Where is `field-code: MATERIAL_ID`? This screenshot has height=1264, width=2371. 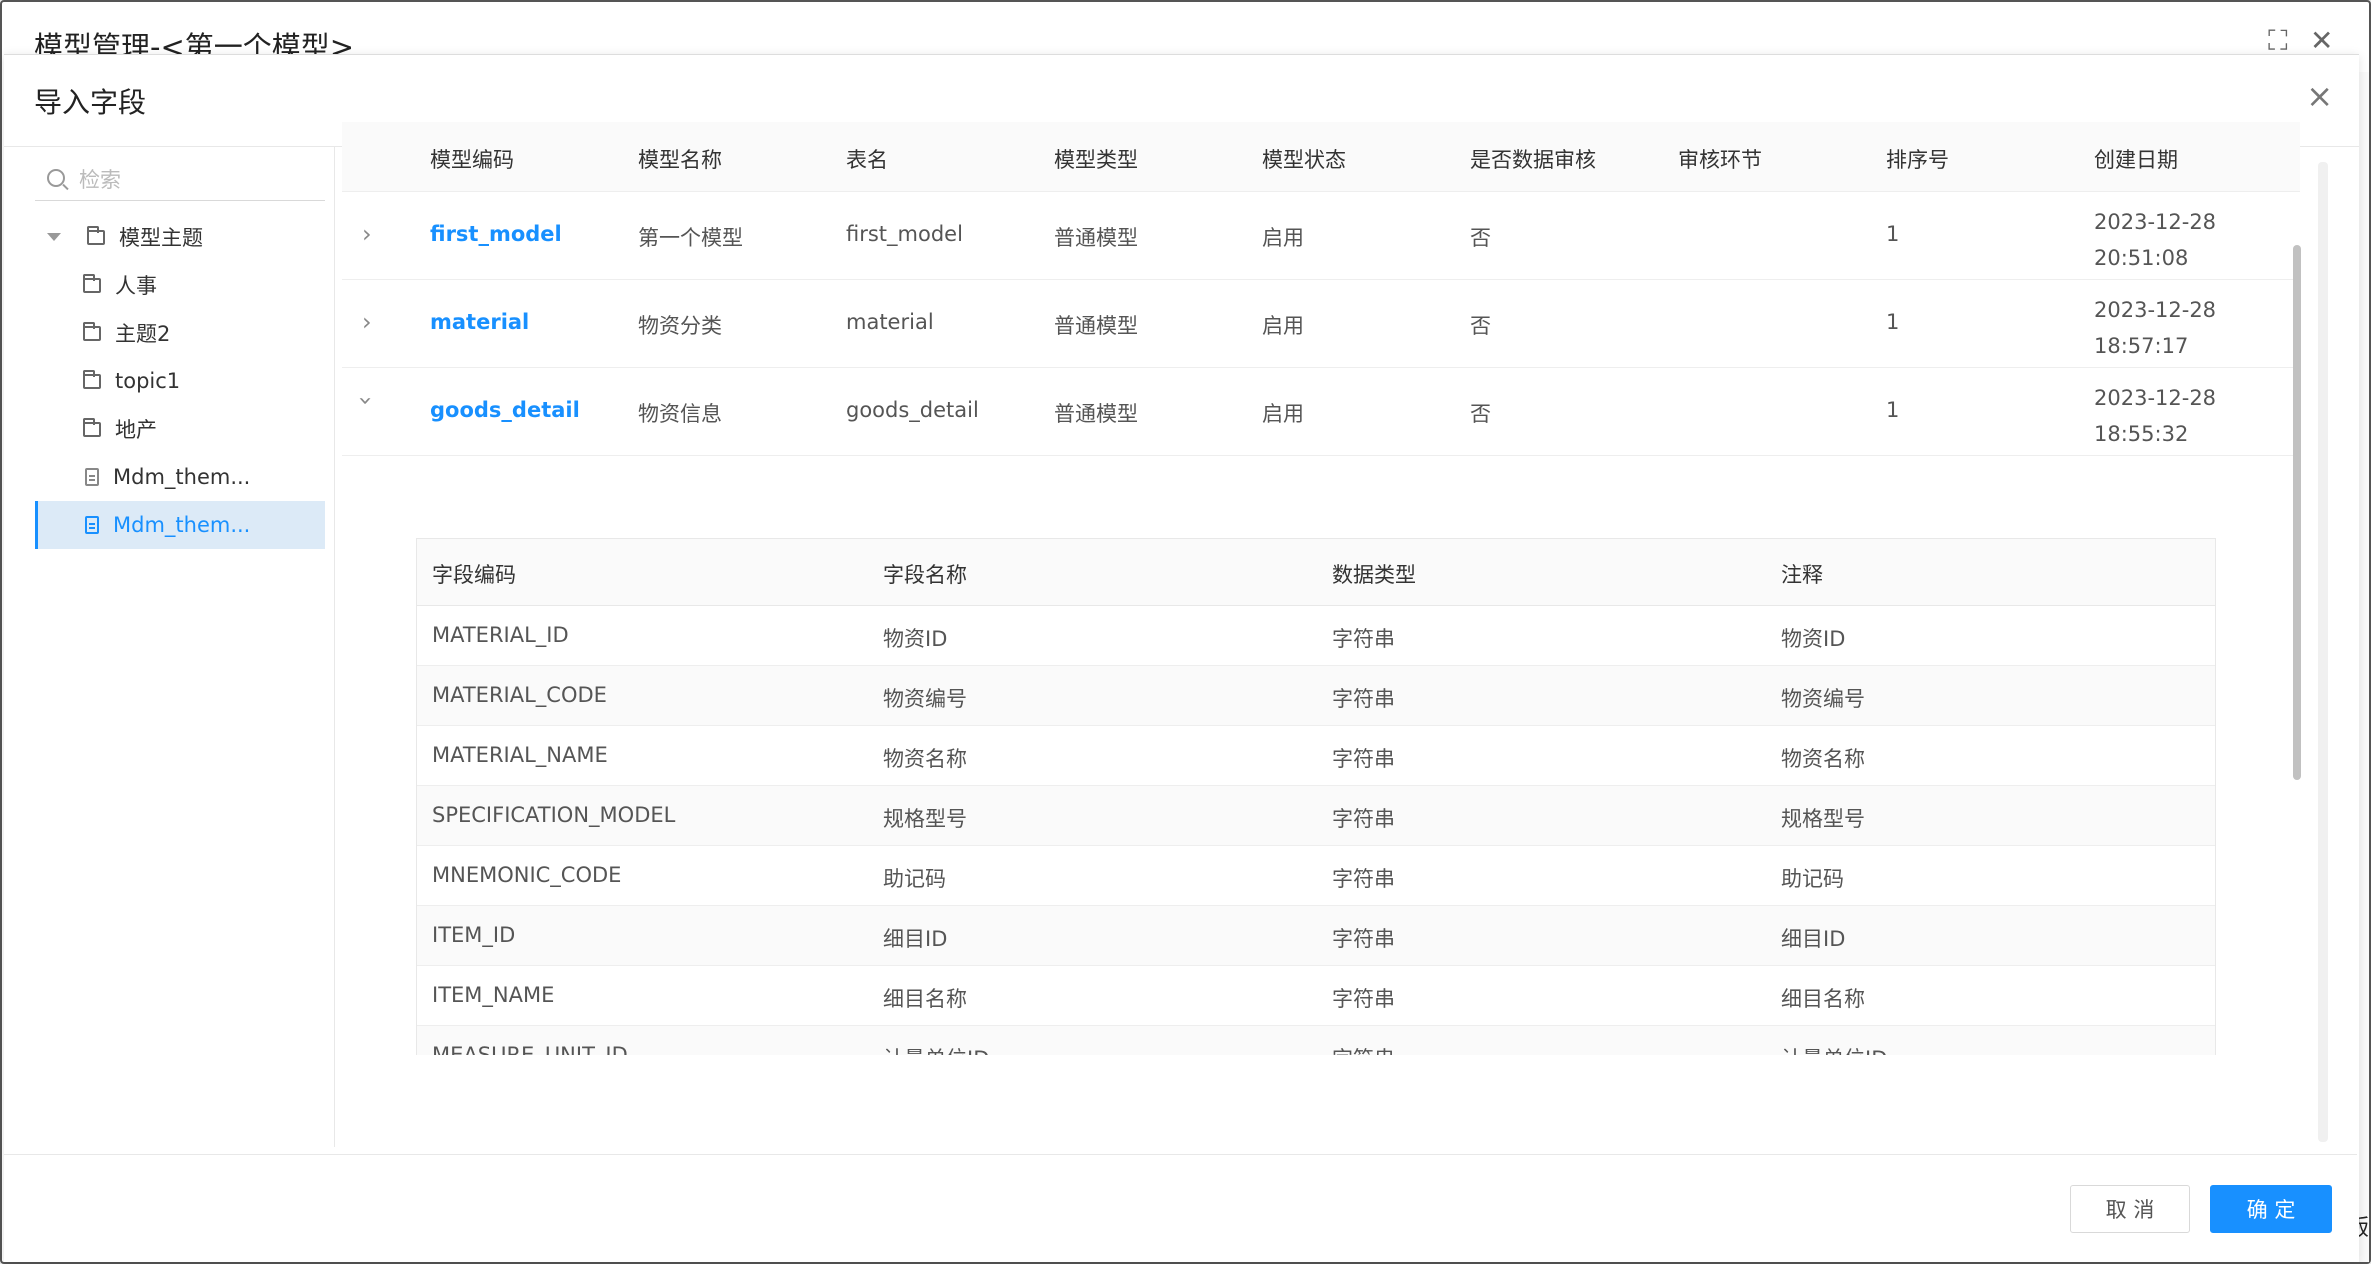
field-code: MATERIAL_ID is located at coordinates (500, 635).